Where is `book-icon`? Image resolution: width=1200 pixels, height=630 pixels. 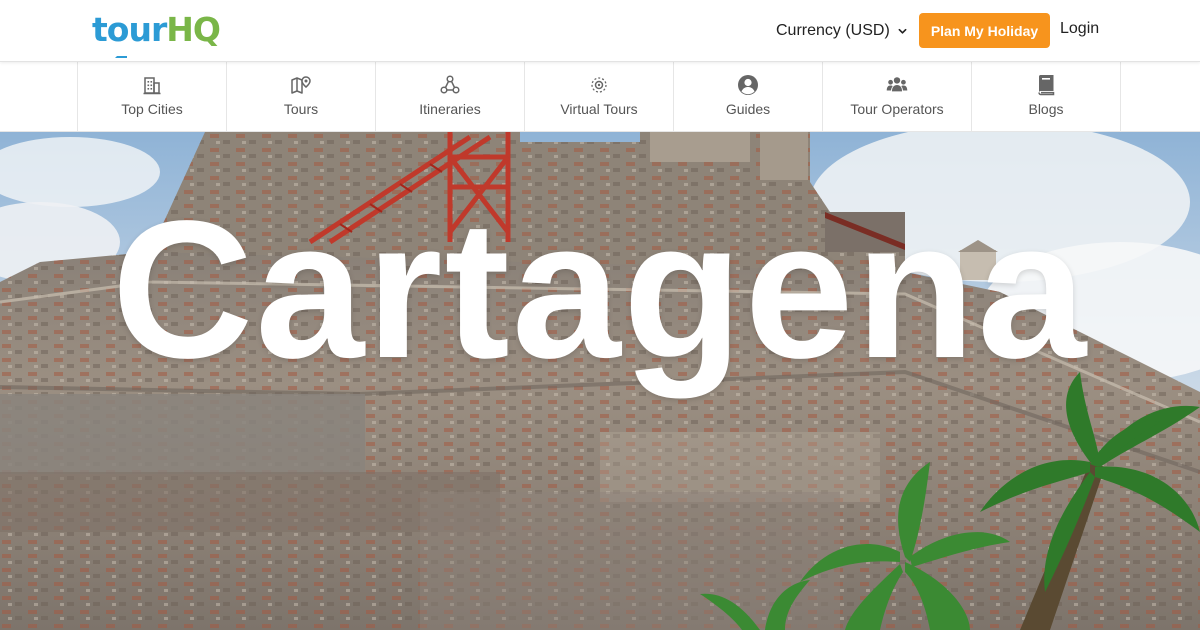
book-icon is located at coordinates (1046, 85).